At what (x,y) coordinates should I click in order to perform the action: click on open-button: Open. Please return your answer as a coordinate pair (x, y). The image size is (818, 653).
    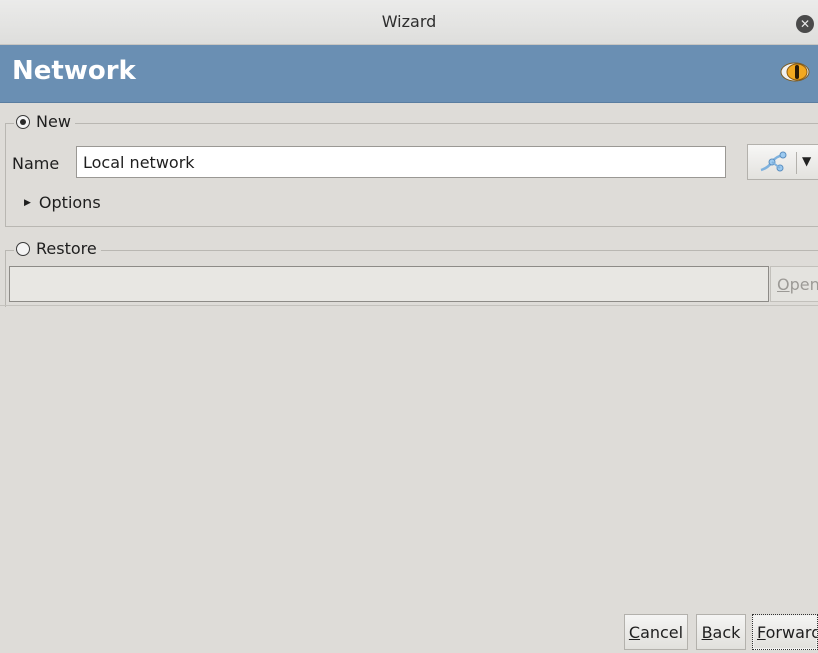
    Looking at the image, I should click on (794, 284).